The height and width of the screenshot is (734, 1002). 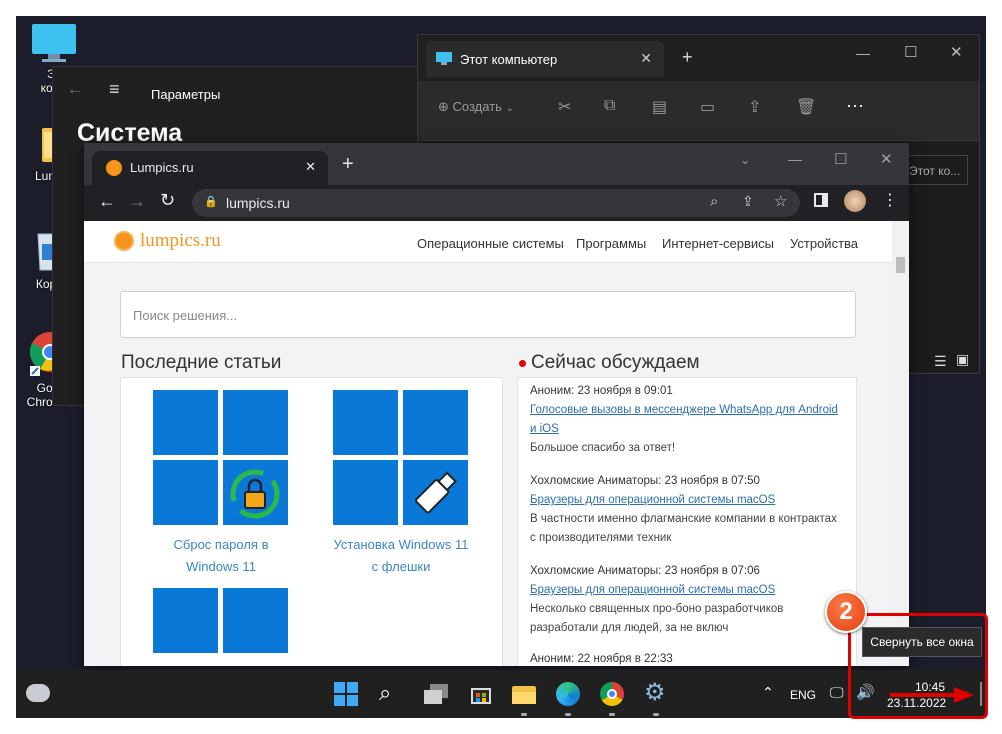 I want to click on settings-gear-icon: ⚙, so click(x=656, y=693).